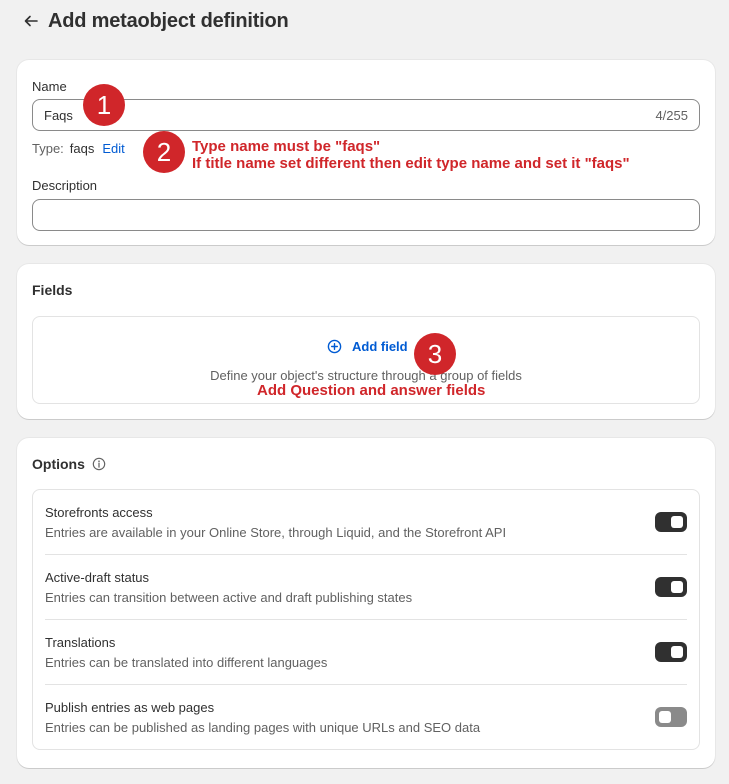 The image size is (729, 784). What do you see at coordinates (82, 148) in the screenshot?
I see `type-value: faqs` at bounding box center [82, 148].